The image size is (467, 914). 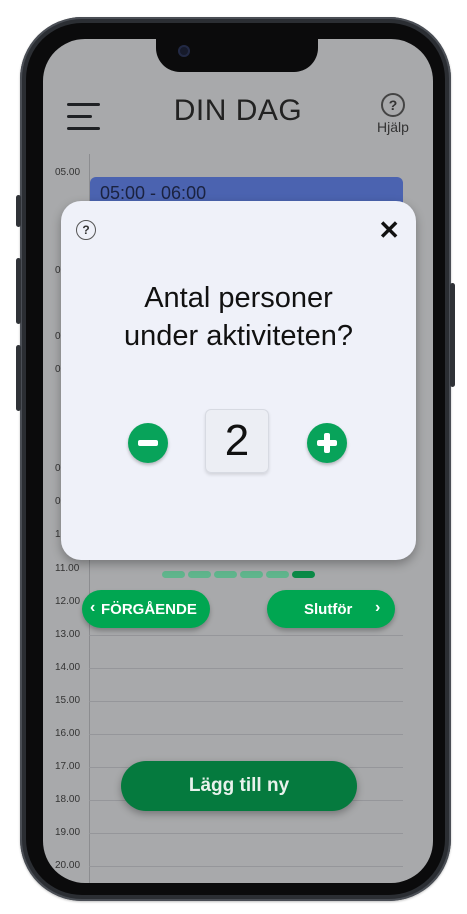 What do you see at coordinates (378, 607) in the screenshot?
I see `chevron-right-icon: ›` at bounding box center [378, 607].